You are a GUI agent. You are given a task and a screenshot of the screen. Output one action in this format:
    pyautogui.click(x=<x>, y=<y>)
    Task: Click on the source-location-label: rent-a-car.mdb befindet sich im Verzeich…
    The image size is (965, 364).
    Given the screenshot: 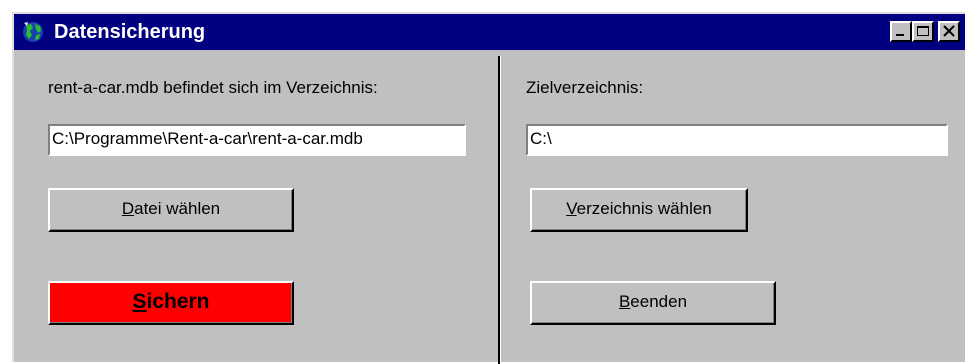 What is the action you would take?
    pyautogui.click(x=213, y=87)
    